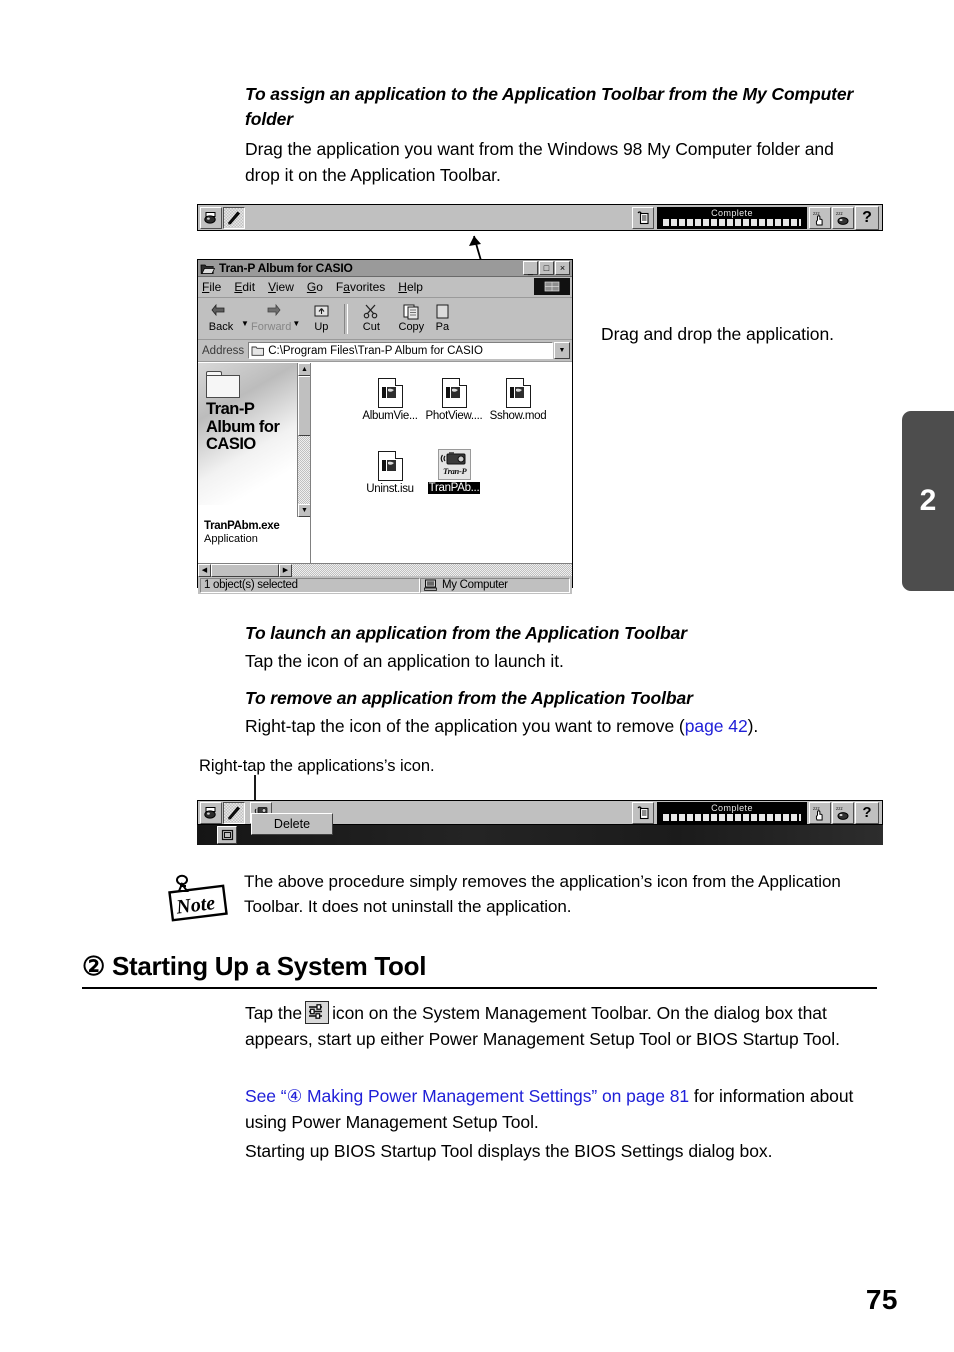 This screenshot has height=1352, width=954. I want to click on status-display-bargraph, so click(732, 818).